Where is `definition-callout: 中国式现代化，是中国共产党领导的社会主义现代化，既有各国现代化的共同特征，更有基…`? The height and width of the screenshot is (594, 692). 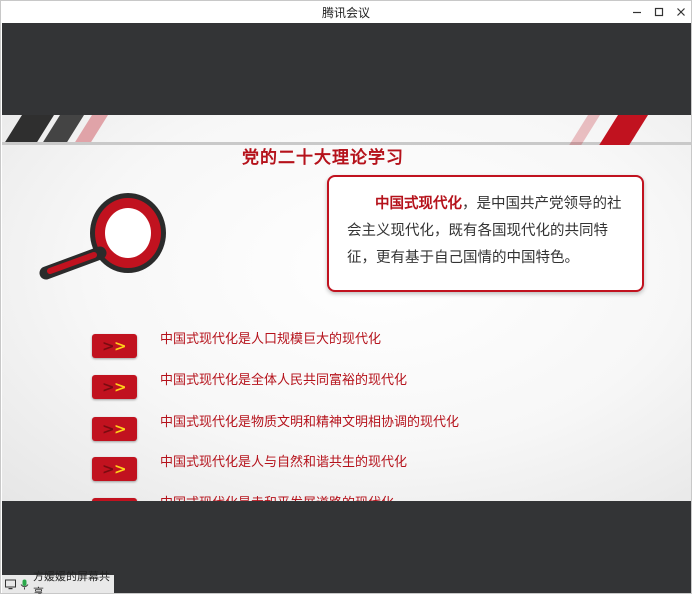 definition-callout: 中国式现代化，是中国共产党领导的社会主义现代化，既有各国现代化的共同特征，更有基… is located at coordinates (485, 233).